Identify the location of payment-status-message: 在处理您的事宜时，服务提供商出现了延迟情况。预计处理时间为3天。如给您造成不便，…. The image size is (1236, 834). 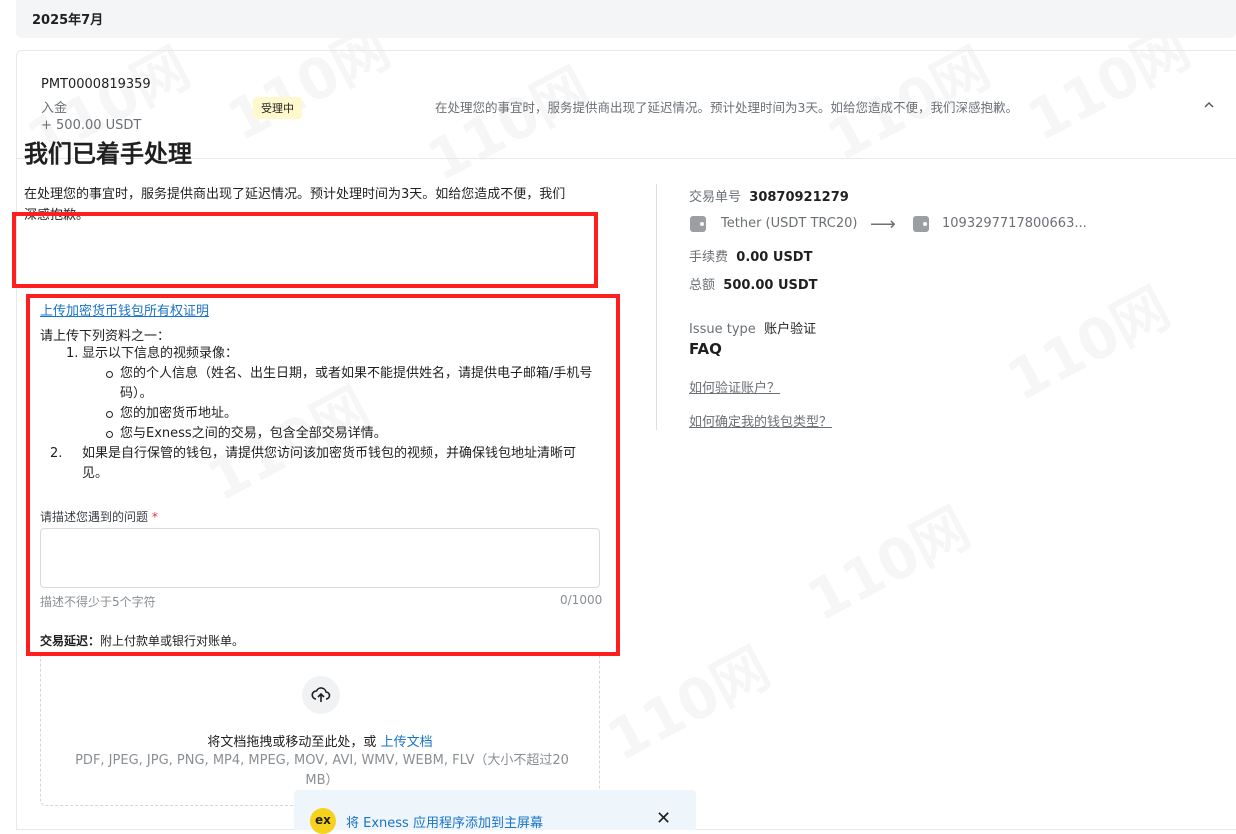
(726, 107).